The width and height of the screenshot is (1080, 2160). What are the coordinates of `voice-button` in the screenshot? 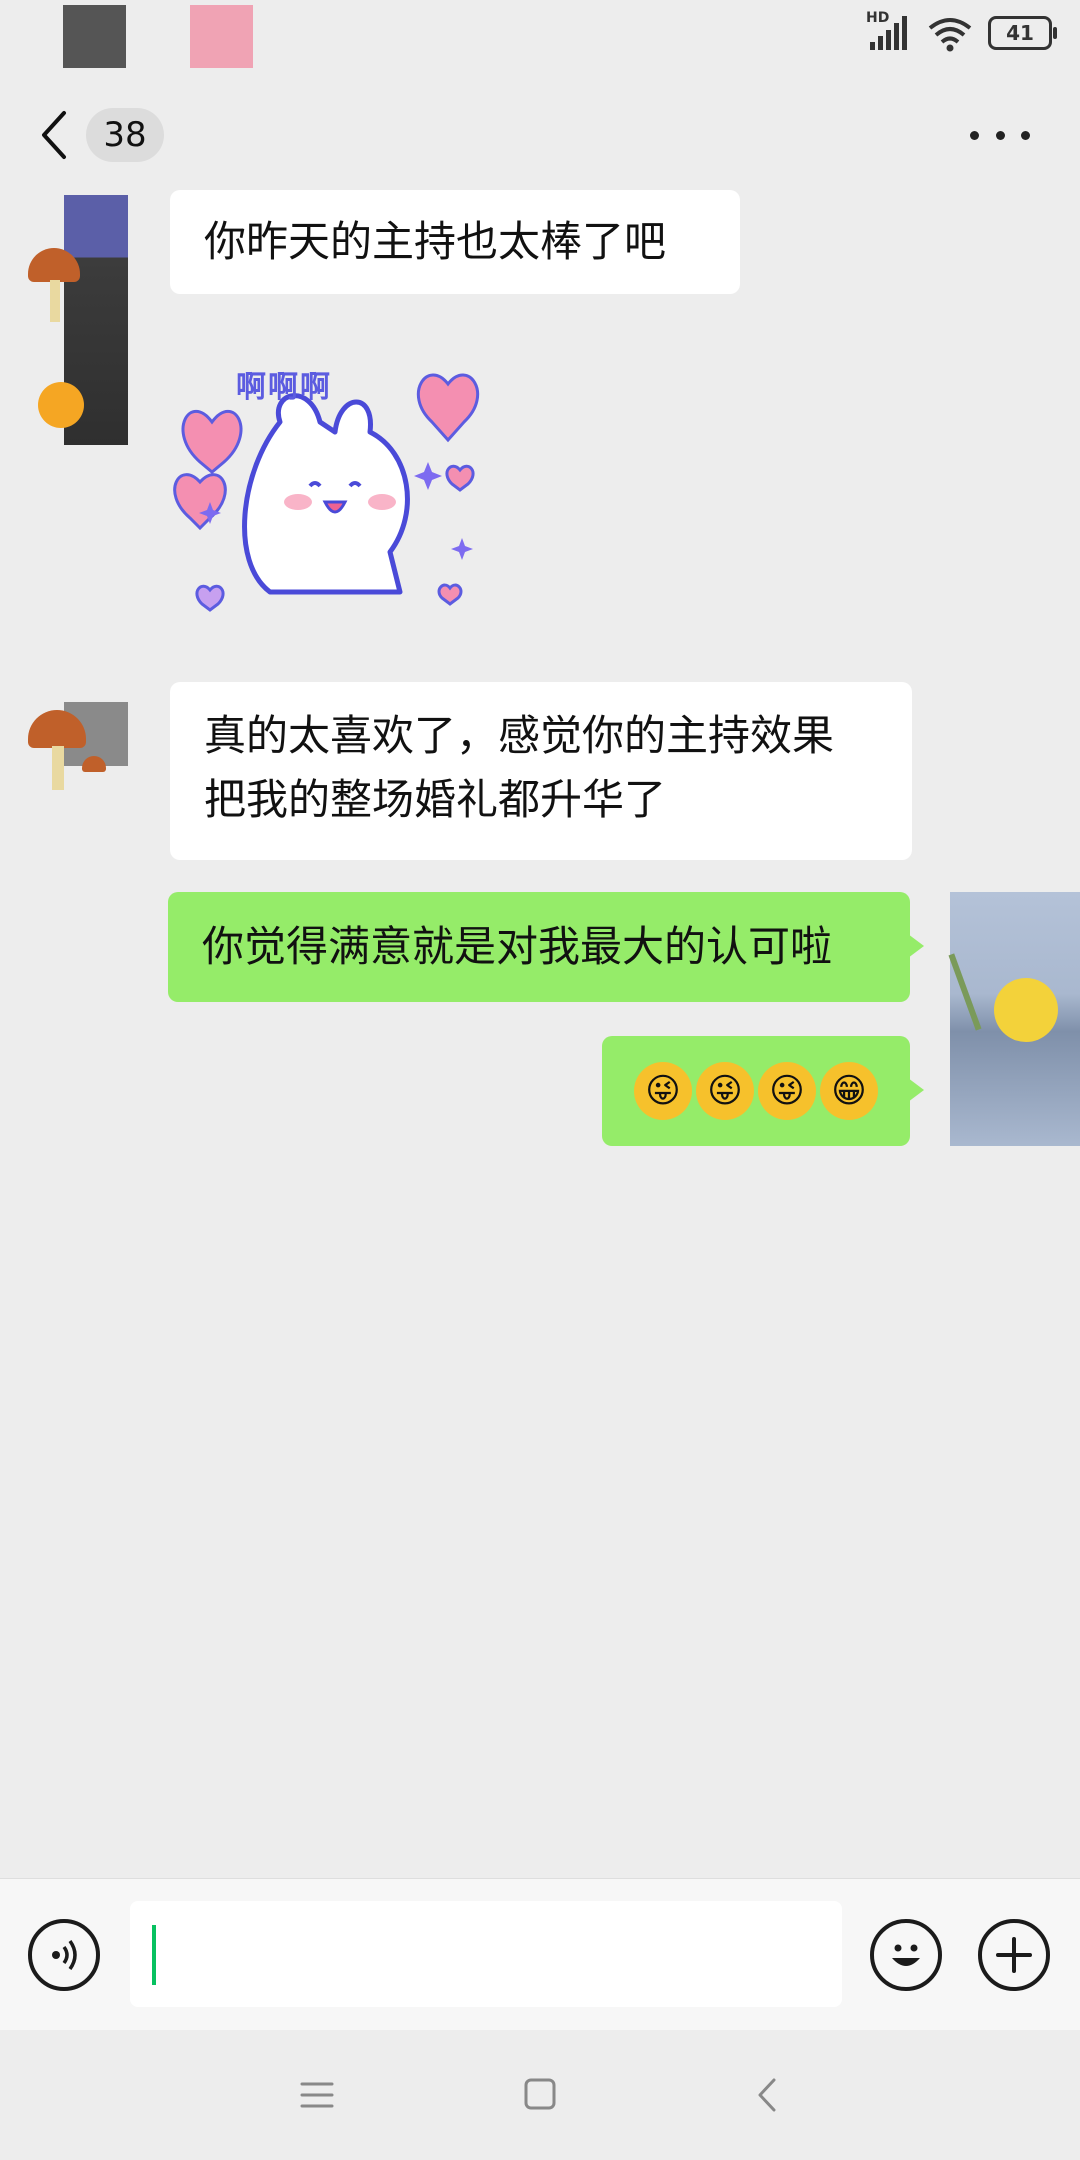 It's located at (64, 1955).